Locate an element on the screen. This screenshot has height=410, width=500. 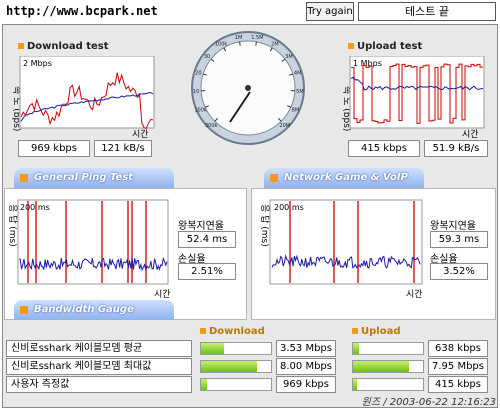
upload-scale: 1 Mbps is located at coordinates (367, 63).